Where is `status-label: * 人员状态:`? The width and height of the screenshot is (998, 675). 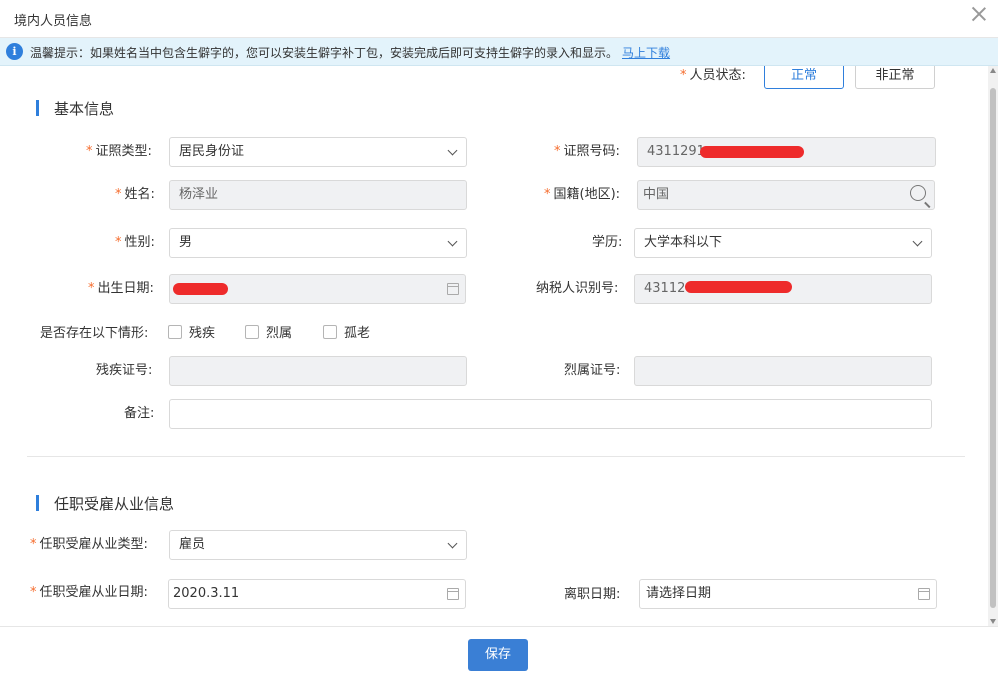 status-label: * 人员状态: is located at coordinates (713, 75).